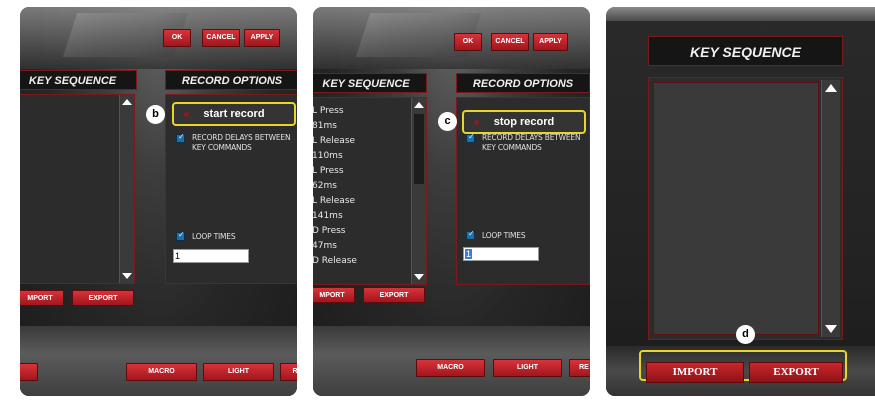  What do you see at coordinates (325, 126) in the screenshot?
I see `list-item: 81ms` at bounding box center [325, 126].